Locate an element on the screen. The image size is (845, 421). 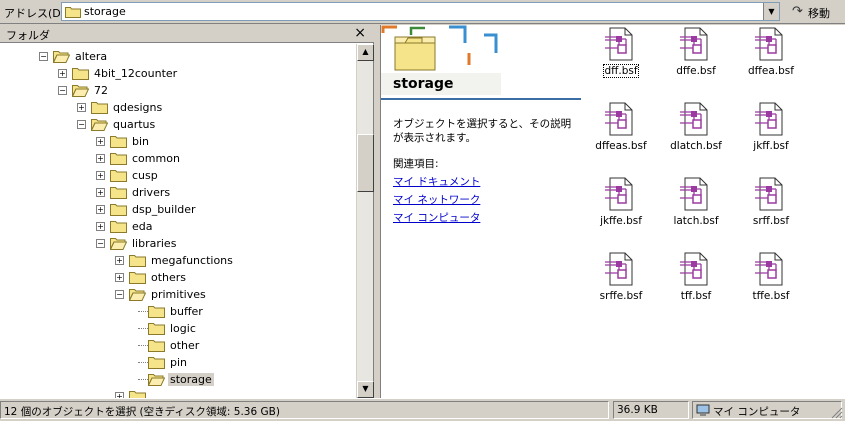
tree-item-4bit-12counter: +4bit_12counter is located at coordinates (177, 73).